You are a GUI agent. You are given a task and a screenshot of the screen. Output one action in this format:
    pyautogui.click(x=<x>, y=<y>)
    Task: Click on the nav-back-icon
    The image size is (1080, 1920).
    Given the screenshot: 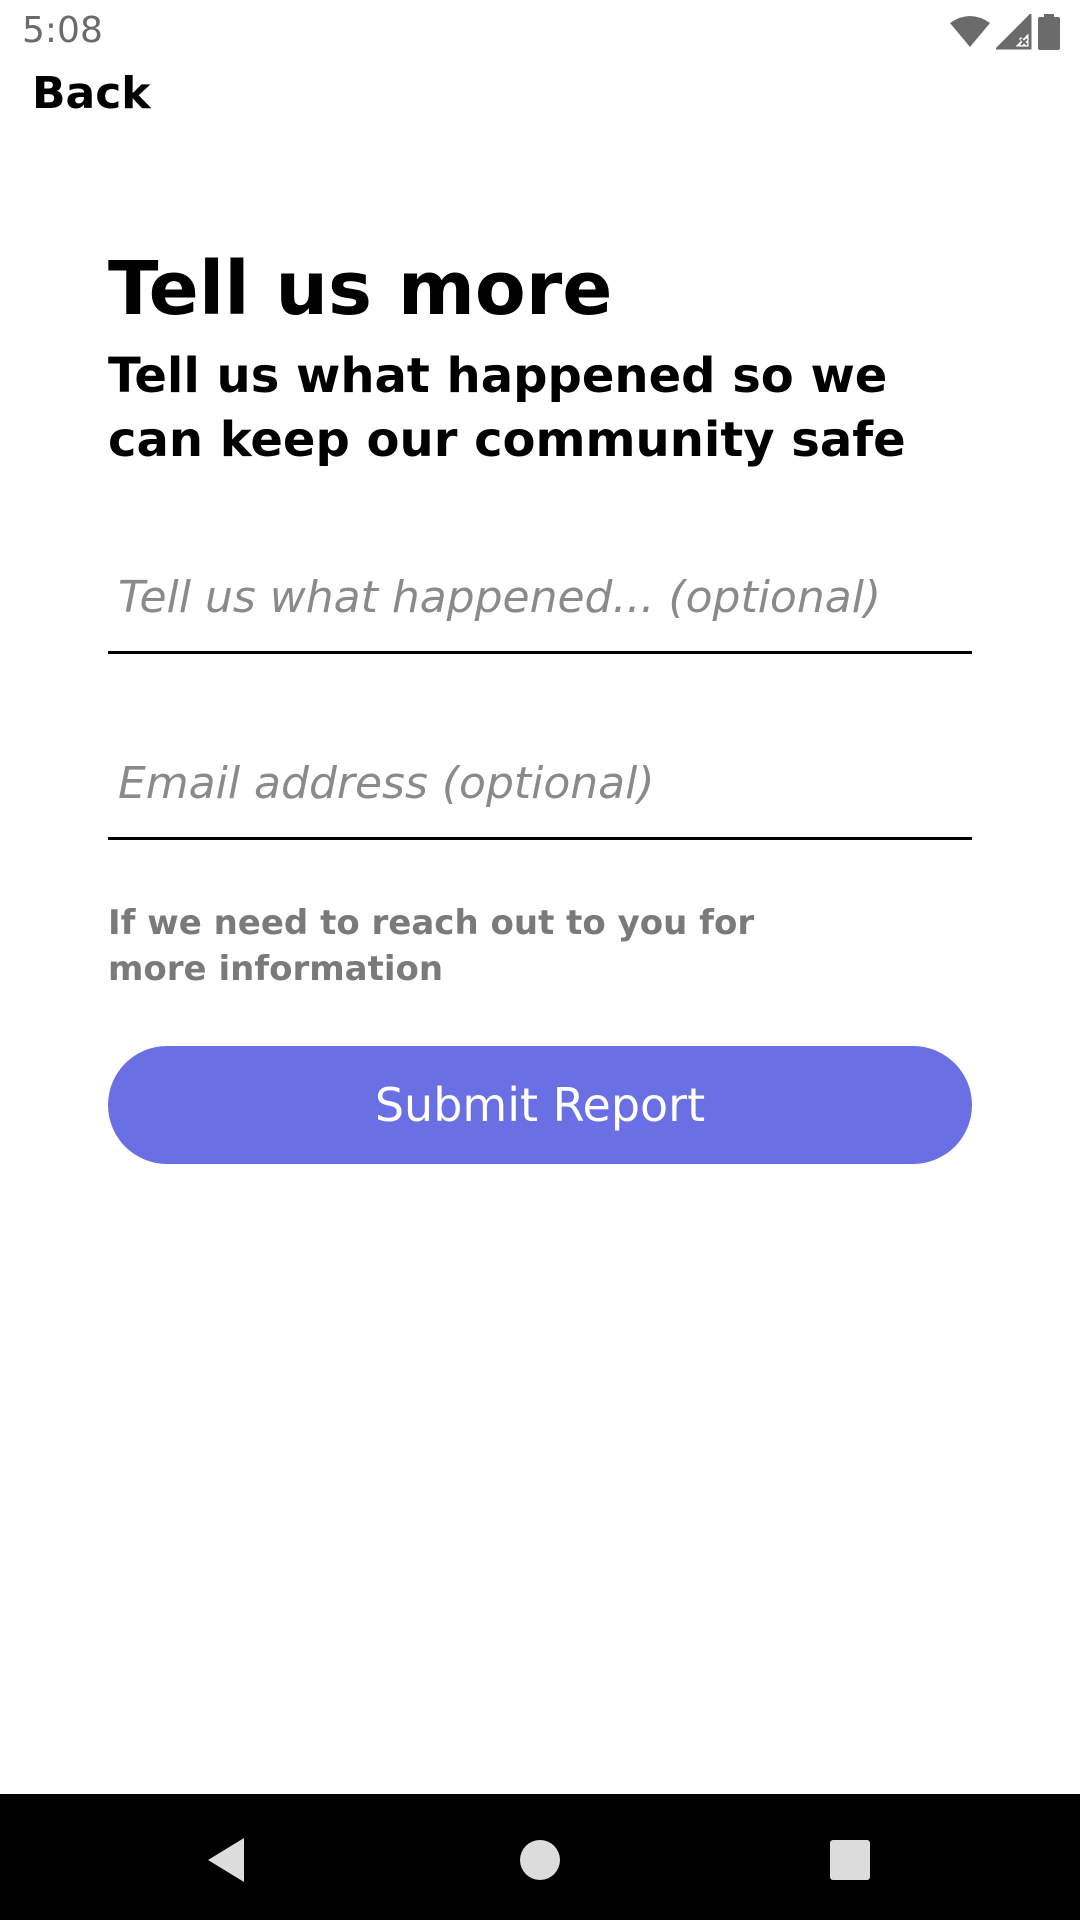 What is the action you would take?
    pyautogui.click(x=226, y=1860)
    